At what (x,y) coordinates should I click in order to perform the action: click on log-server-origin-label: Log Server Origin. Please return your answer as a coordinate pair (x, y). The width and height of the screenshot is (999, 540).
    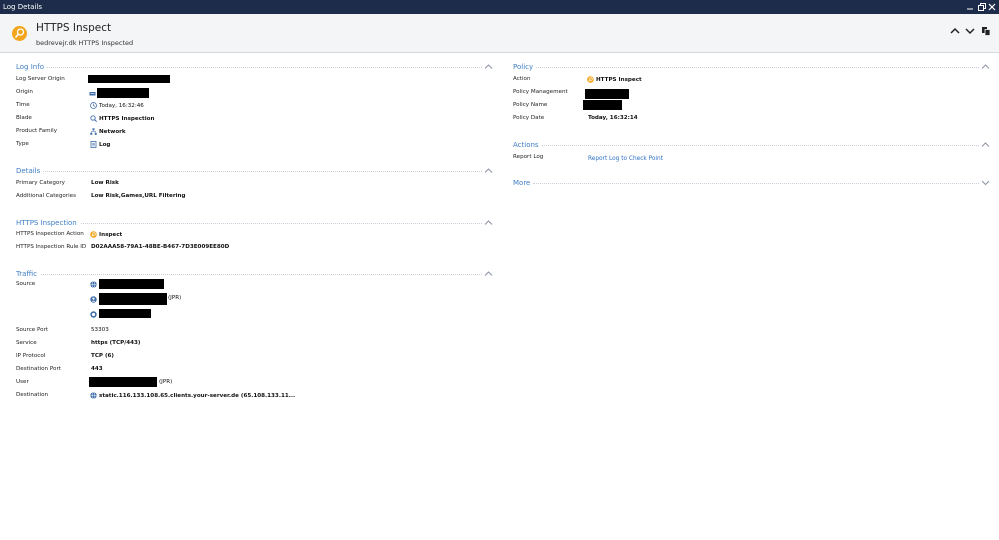
    Looking at the image, I should click on (40, 79).